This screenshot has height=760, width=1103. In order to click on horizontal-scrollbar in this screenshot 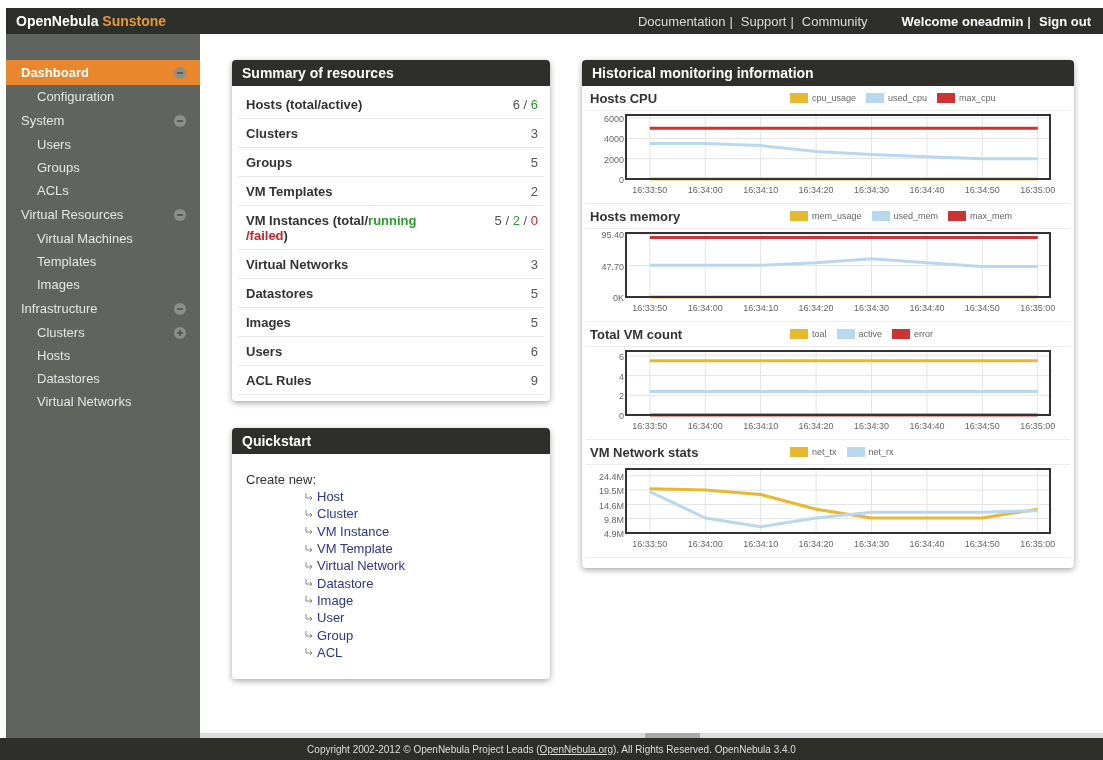, I will do `click(651, 735)`.